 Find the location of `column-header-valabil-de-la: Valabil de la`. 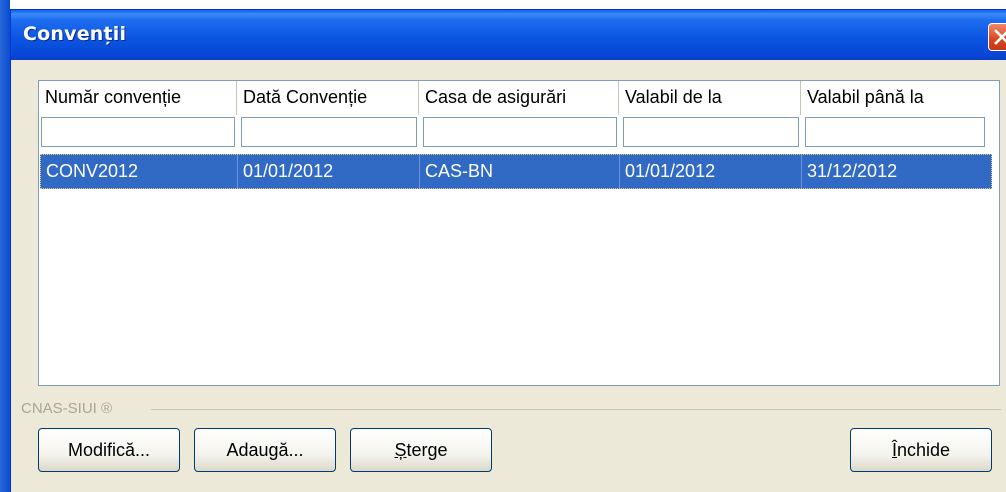

column-header-valabil-de-la: Valabil de la is located at coordinates (710, 98).